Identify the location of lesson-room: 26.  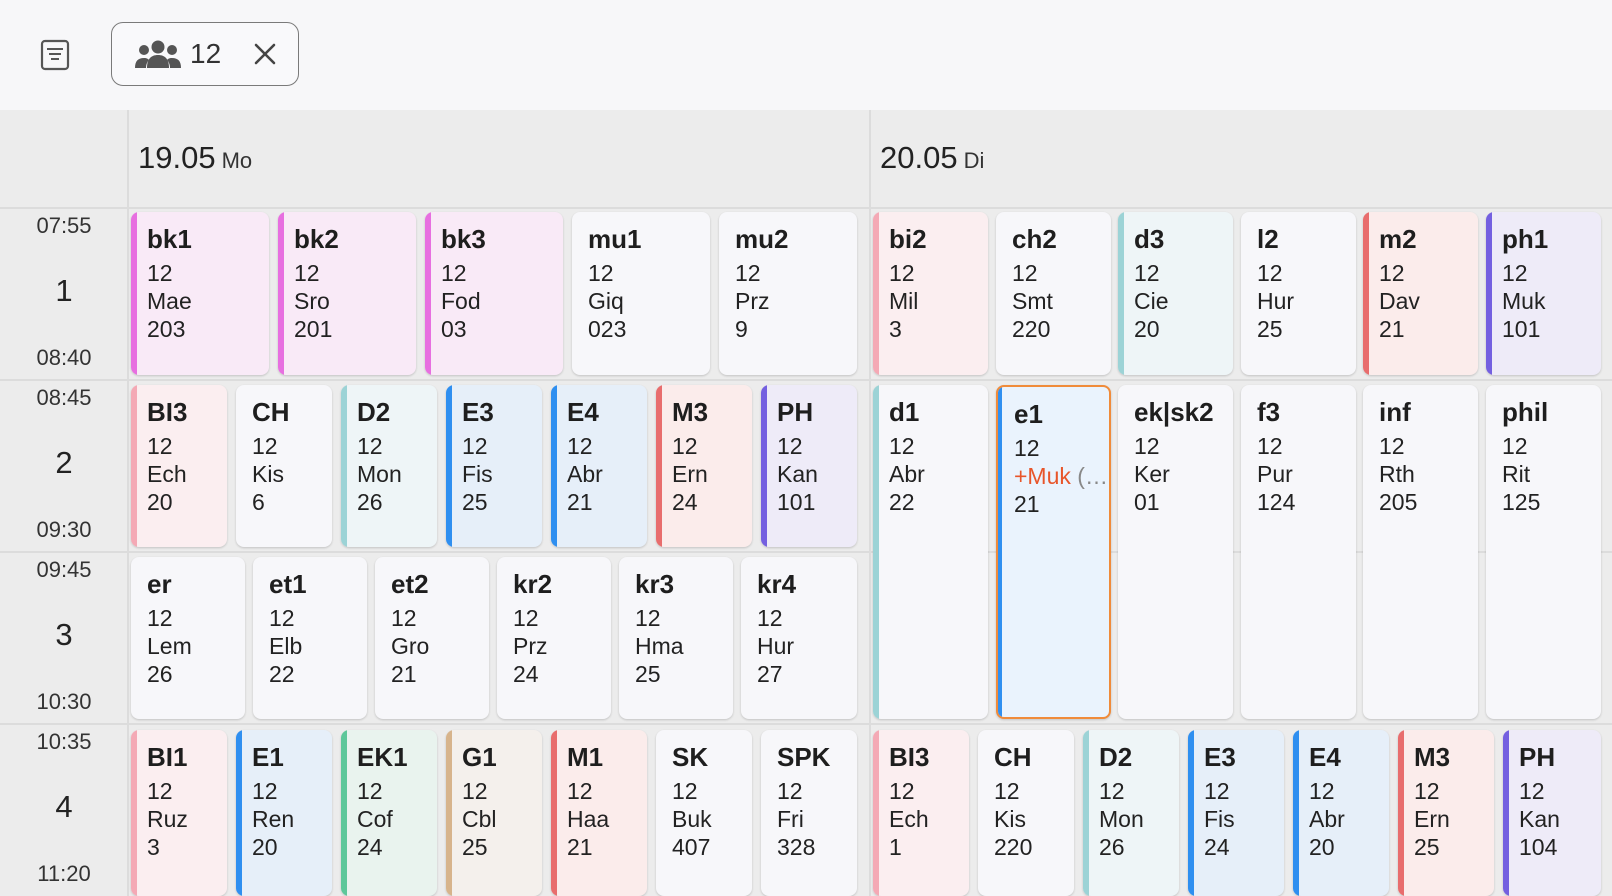
(370, 502).